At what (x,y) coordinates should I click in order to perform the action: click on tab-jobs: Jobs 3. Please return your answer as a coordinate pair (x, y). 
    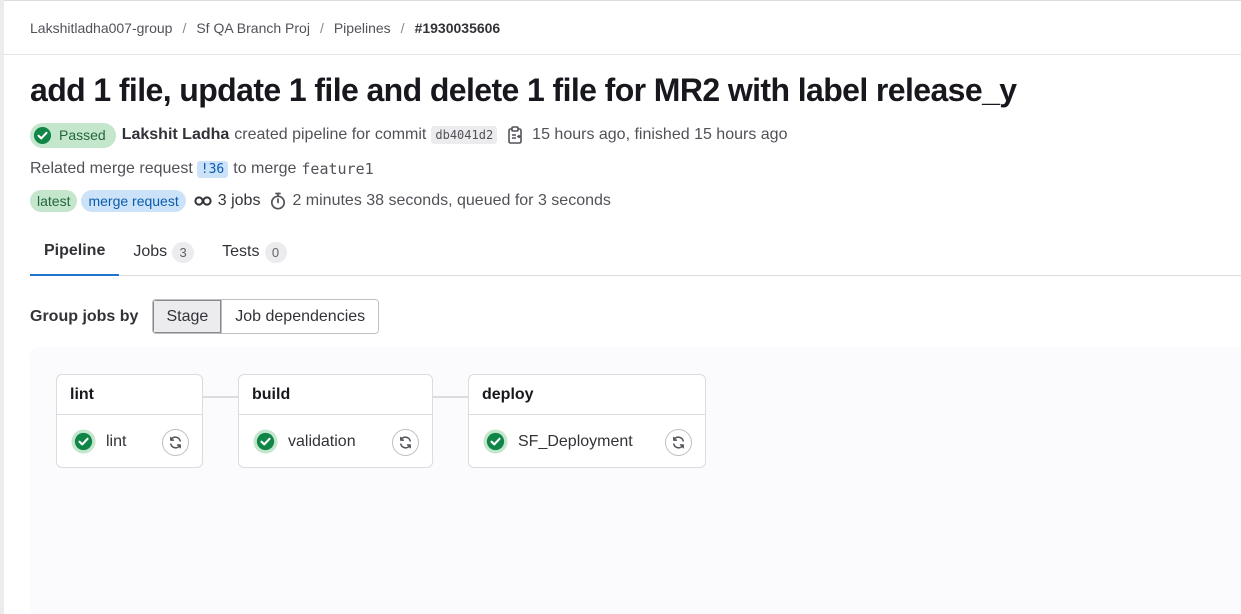
    Looking at the image, I should click on (163, 252).